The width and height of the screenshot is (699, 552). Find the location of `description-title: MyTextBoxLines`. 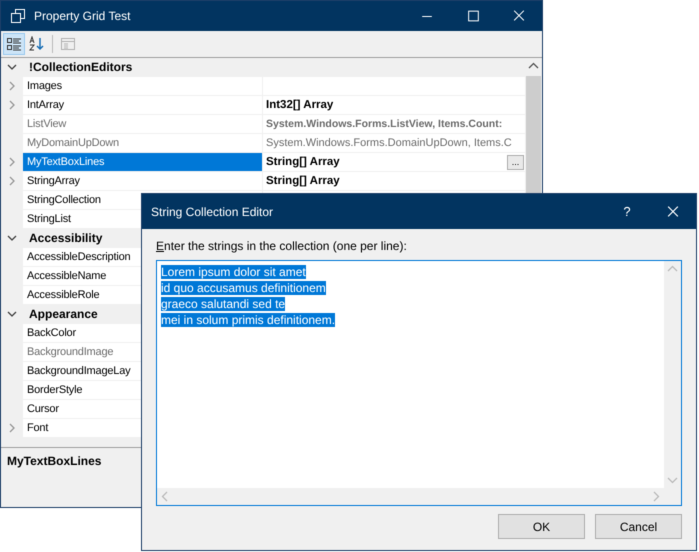

description-title: MyTextBoxLines is located at coordinates (54, 461).